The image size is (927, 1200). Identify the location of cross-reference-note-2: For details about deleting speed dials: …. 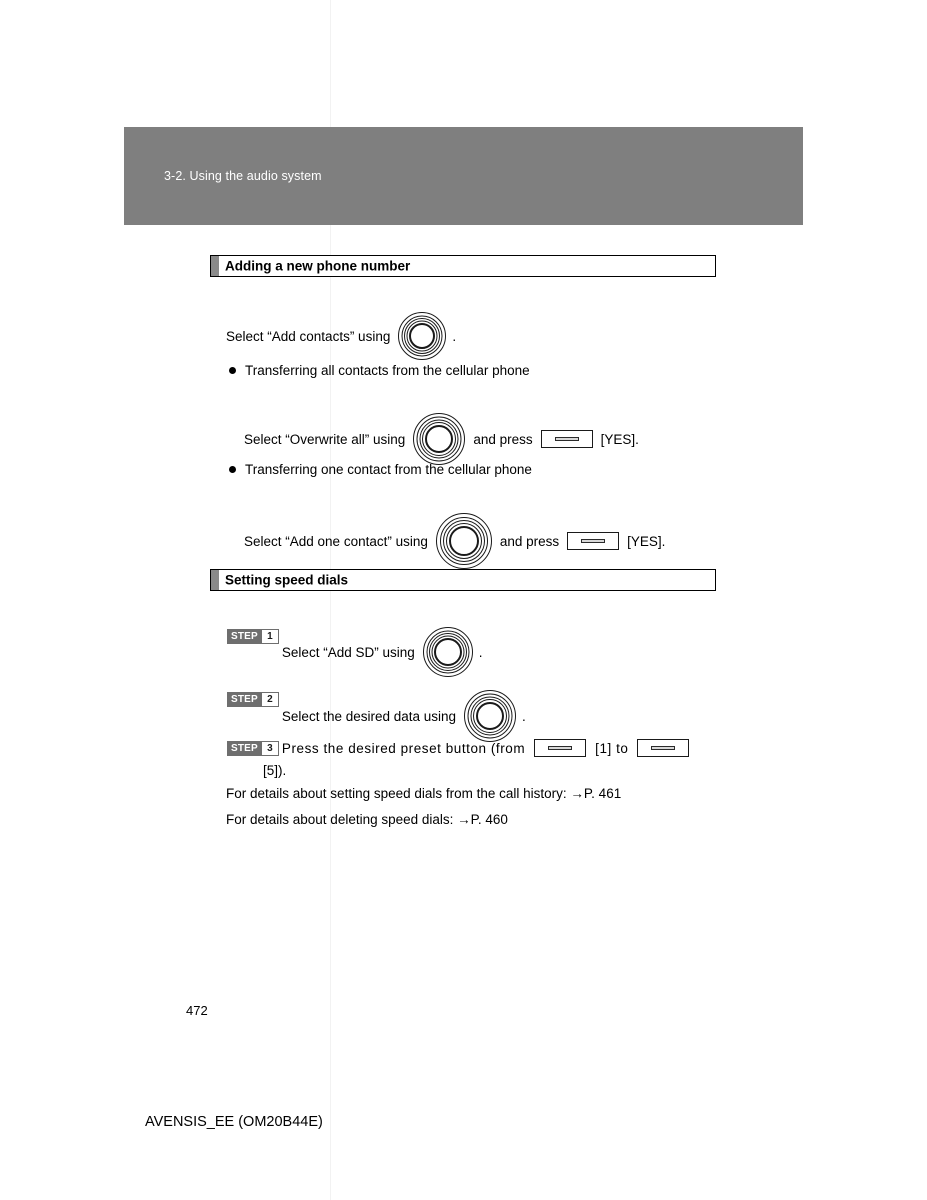
(367, 819).